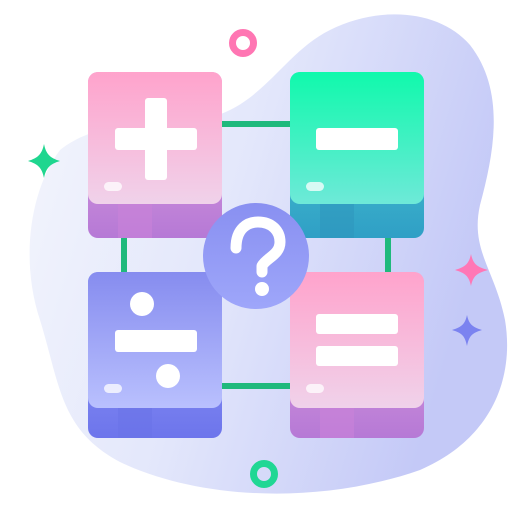  I want to click on card-divide, so click(155, 355).